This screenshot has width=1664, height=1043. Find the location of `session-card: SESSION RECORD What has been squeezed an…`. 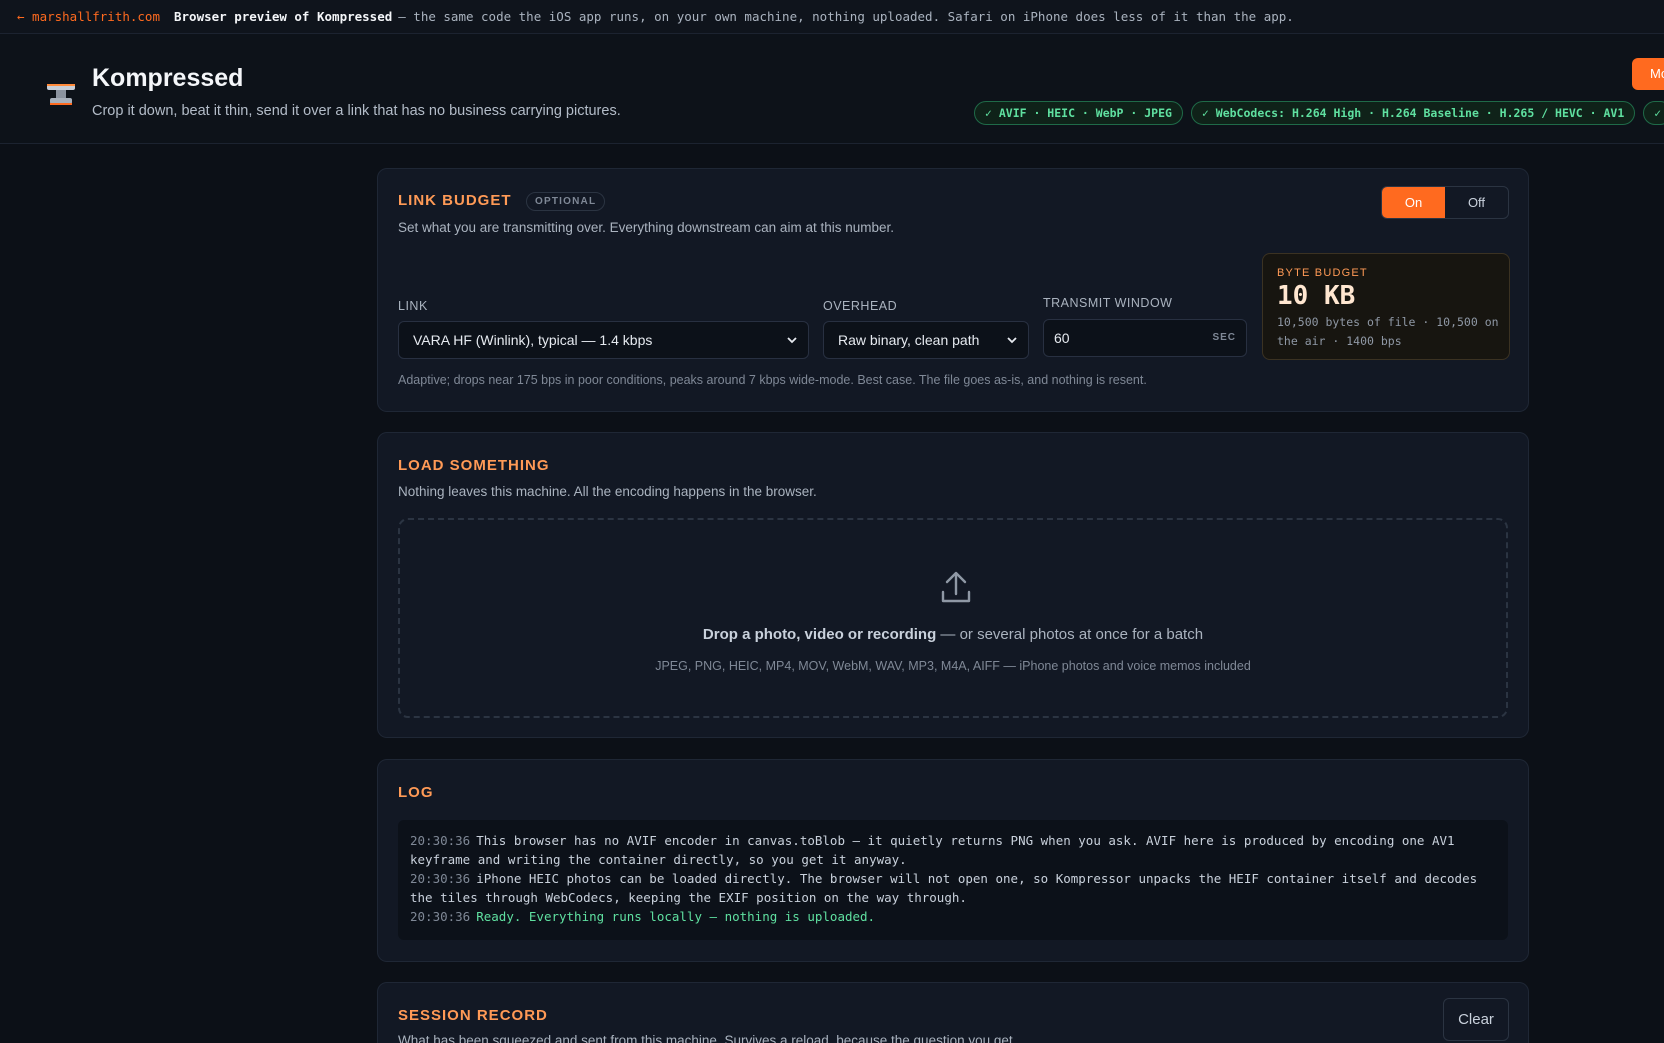

session-card: SESSION RECORD What has been squeezed an… is located at coordinates (953, 1012).